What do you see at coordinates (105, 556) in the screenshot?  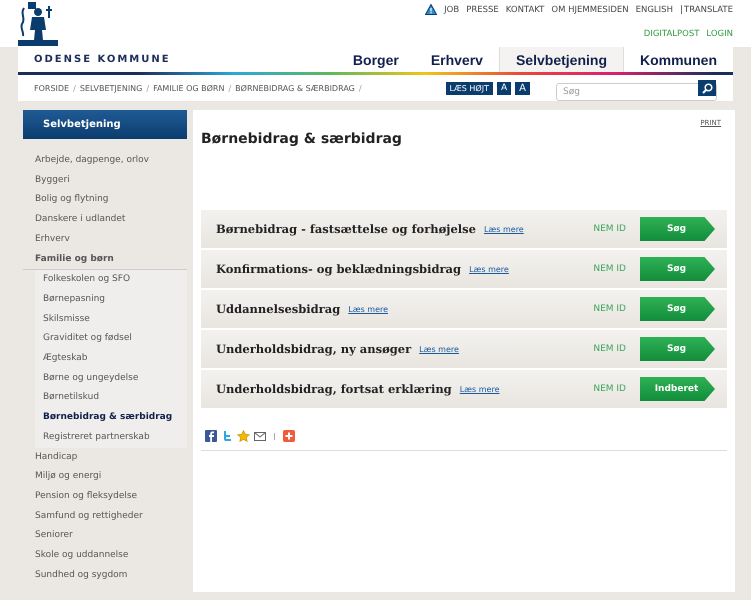 I see `sidebar-item: Skole og uddannelse` at bounding box center [105, 556].